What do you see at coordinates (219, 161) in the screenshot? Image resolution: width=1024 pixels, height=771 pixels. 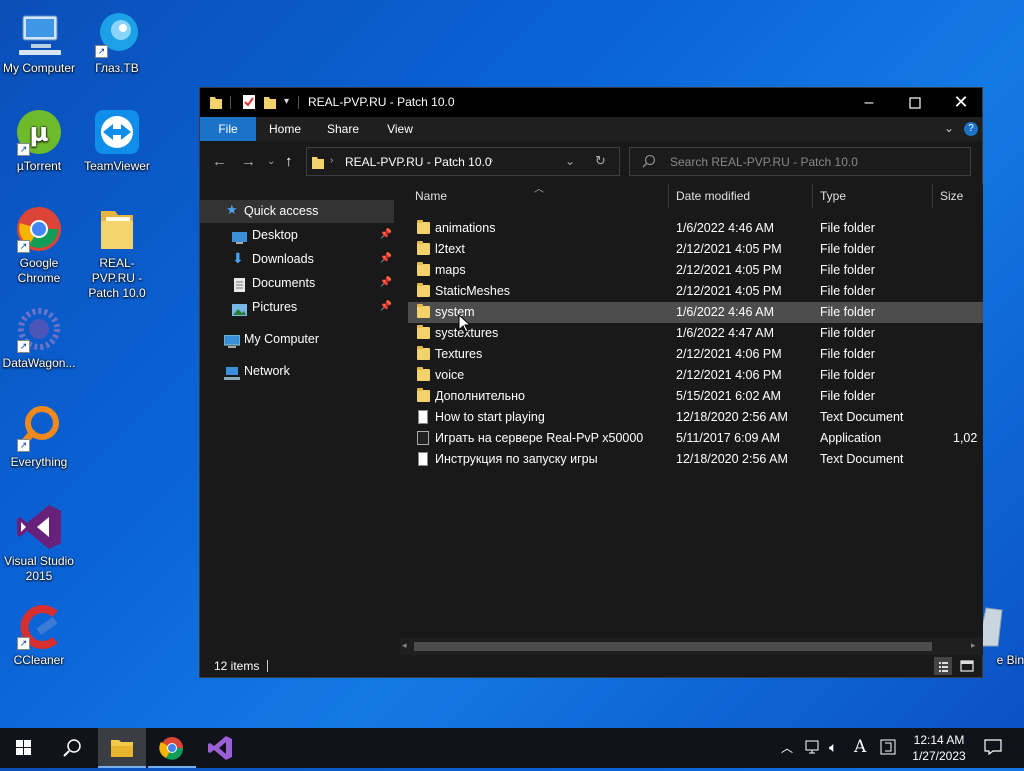 I see `back-arrow-icon: ←` at bounding box center [219, 161].